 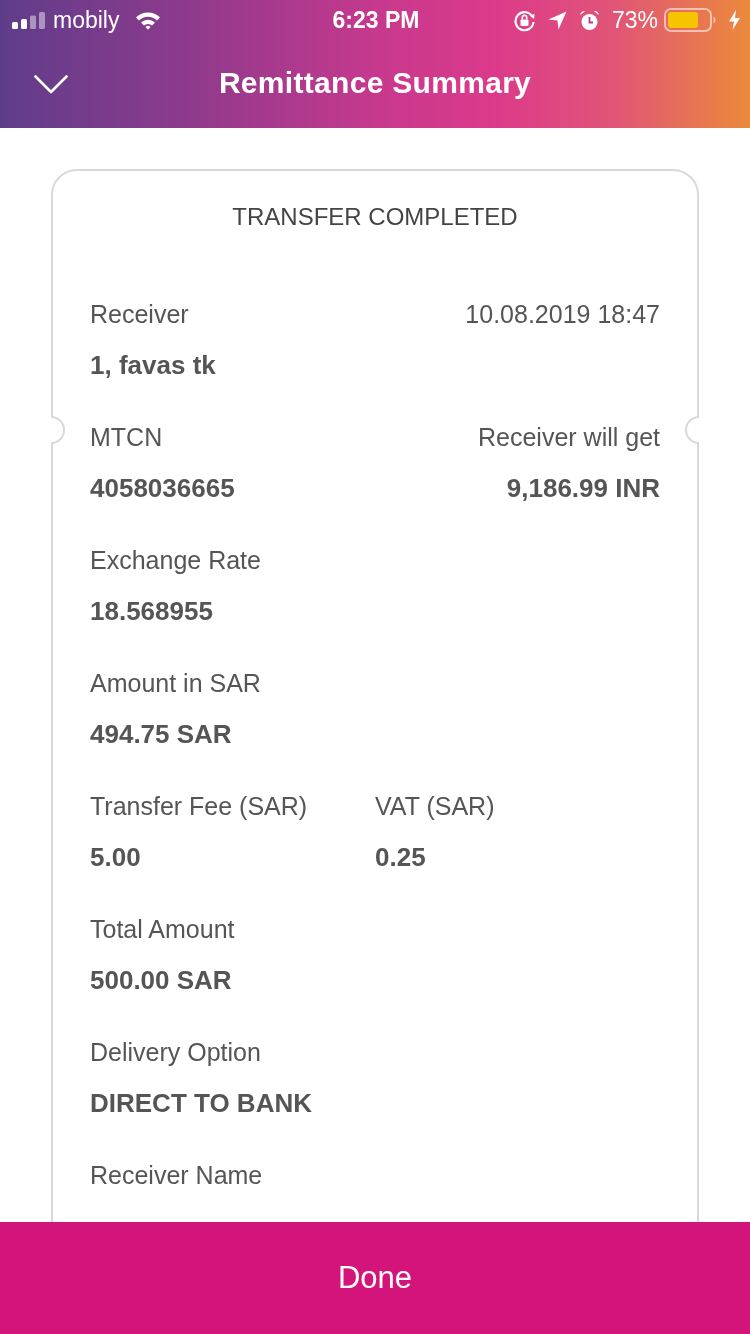 What do you see at coordinates (400, 857) in the screenshot?
I see `field-value: 0.25` at bounding box center [400, 857].